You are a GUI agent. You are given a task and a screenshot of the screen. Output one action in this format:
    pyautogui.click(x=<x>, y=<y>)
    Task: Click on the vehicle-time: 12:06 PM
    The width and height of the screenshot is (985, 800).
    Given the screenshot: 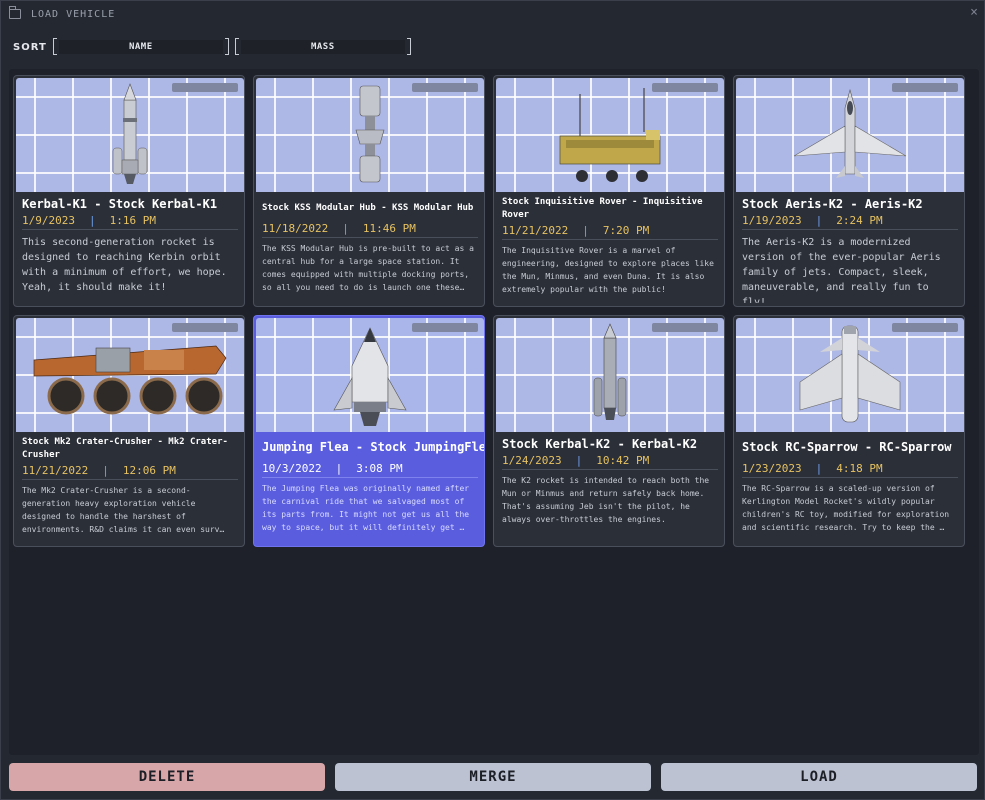 What is the action you would take?
    pyautogui.click(x=149, y=470)
    